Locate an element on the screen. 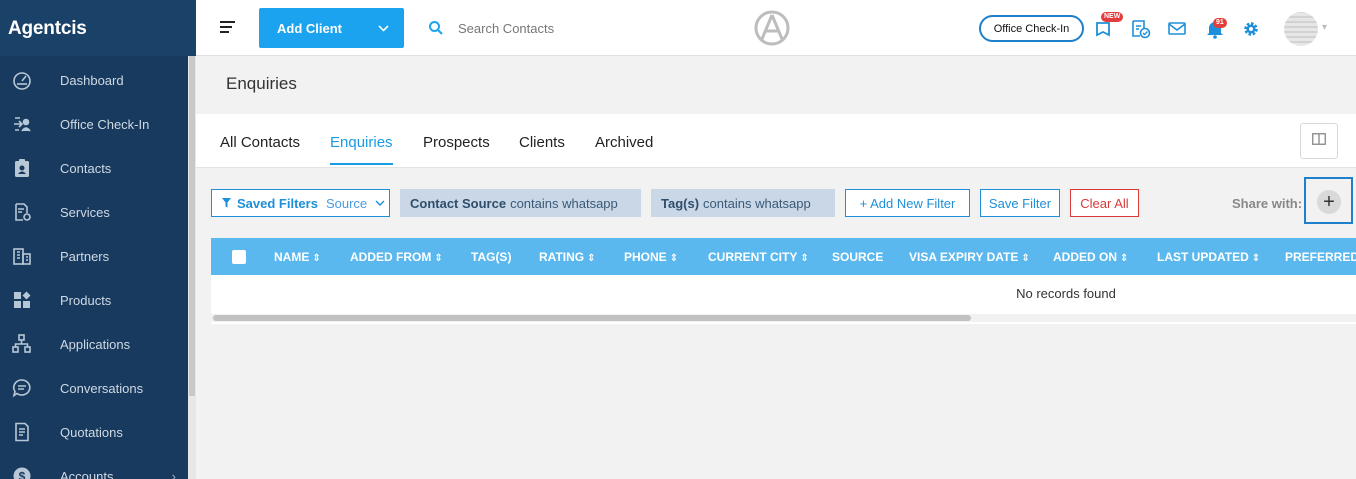 The image size is (1356, 479). share-add-button: + is located at coordinates (1329, 202).